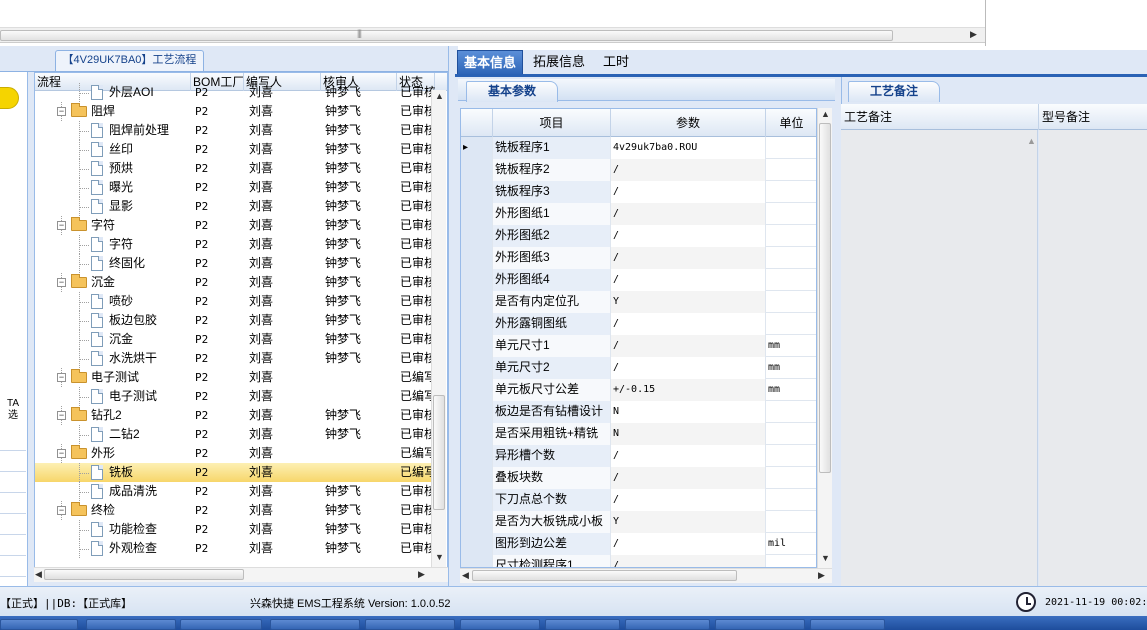 The width and height of the screenshot is (1147, 630). Describe the element at coordinates (235, 320) in the screenshot. I see `tree-row: 板边包胶 P2 刘喜 钟梦飞 已审核` at that location.